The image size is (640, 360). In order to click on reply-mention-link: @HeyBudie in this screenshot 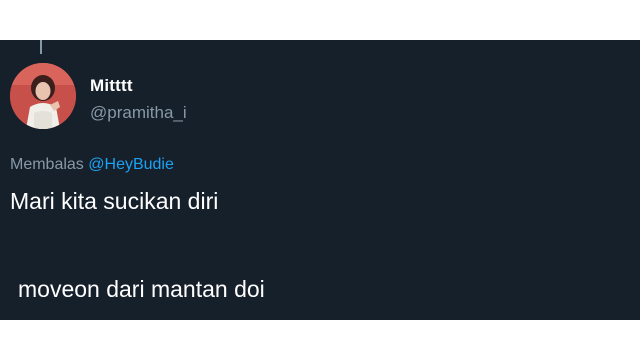, I will do `click(131, 164)`.